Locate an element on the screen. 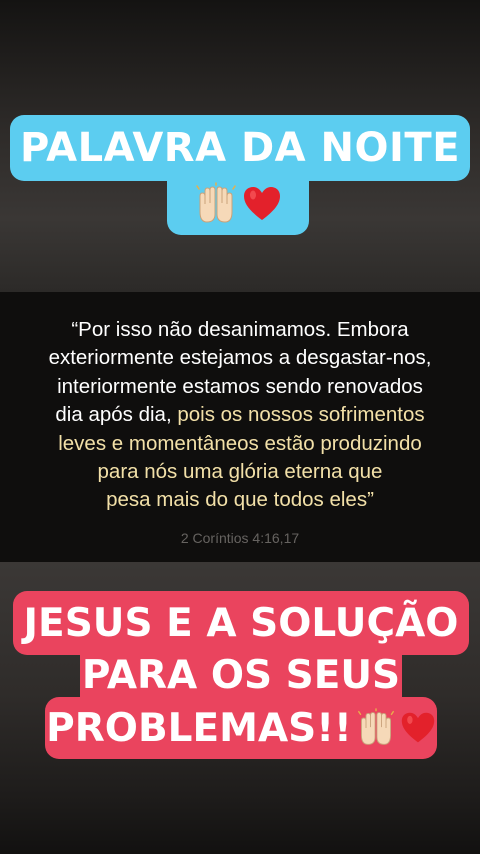 This screenshot has width=480, height=854. verse-line-highlight: pesa mais do que todos eles” is located at coordinates (240, 500).